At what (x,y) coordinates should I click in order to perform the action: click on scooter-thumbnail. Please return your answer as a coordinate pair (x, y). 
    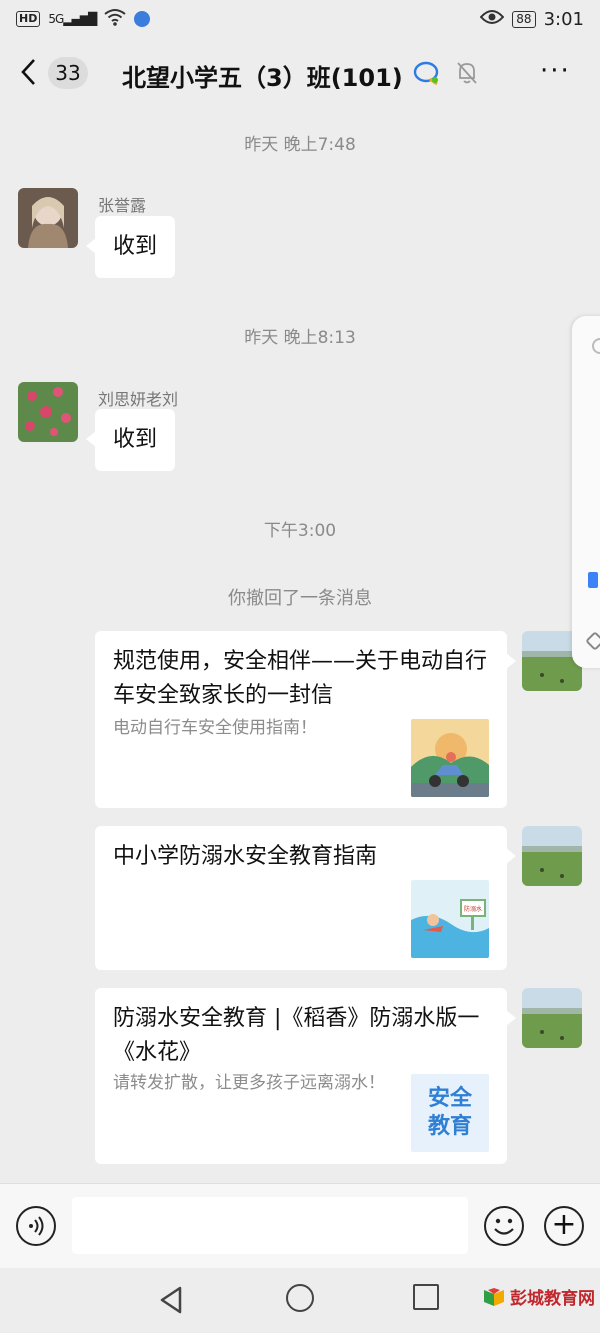
    Looking at the image, I should click on (450, 758).